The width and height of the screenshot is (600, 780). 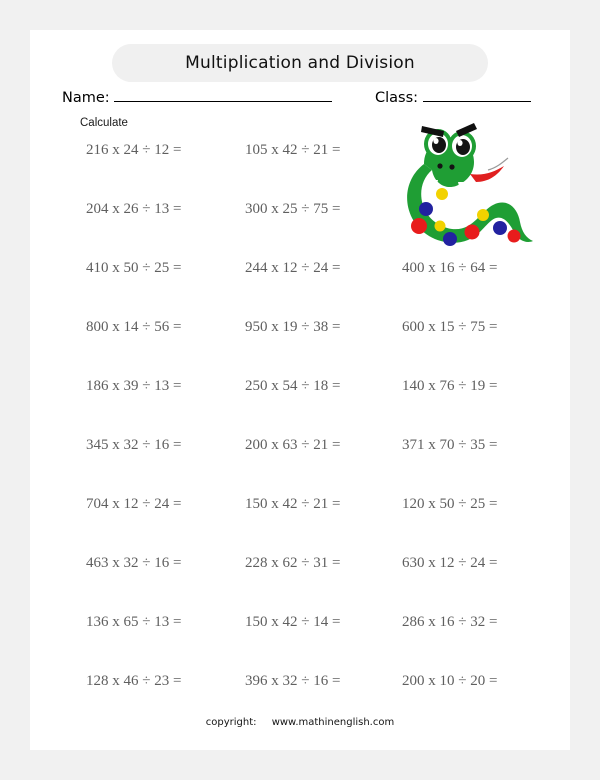 What do you see at coordinates (293, 150) in the screenshot?
I see `problem-cell: 105 x 42 ÷ 21 =` at bounding box center [293, 150].